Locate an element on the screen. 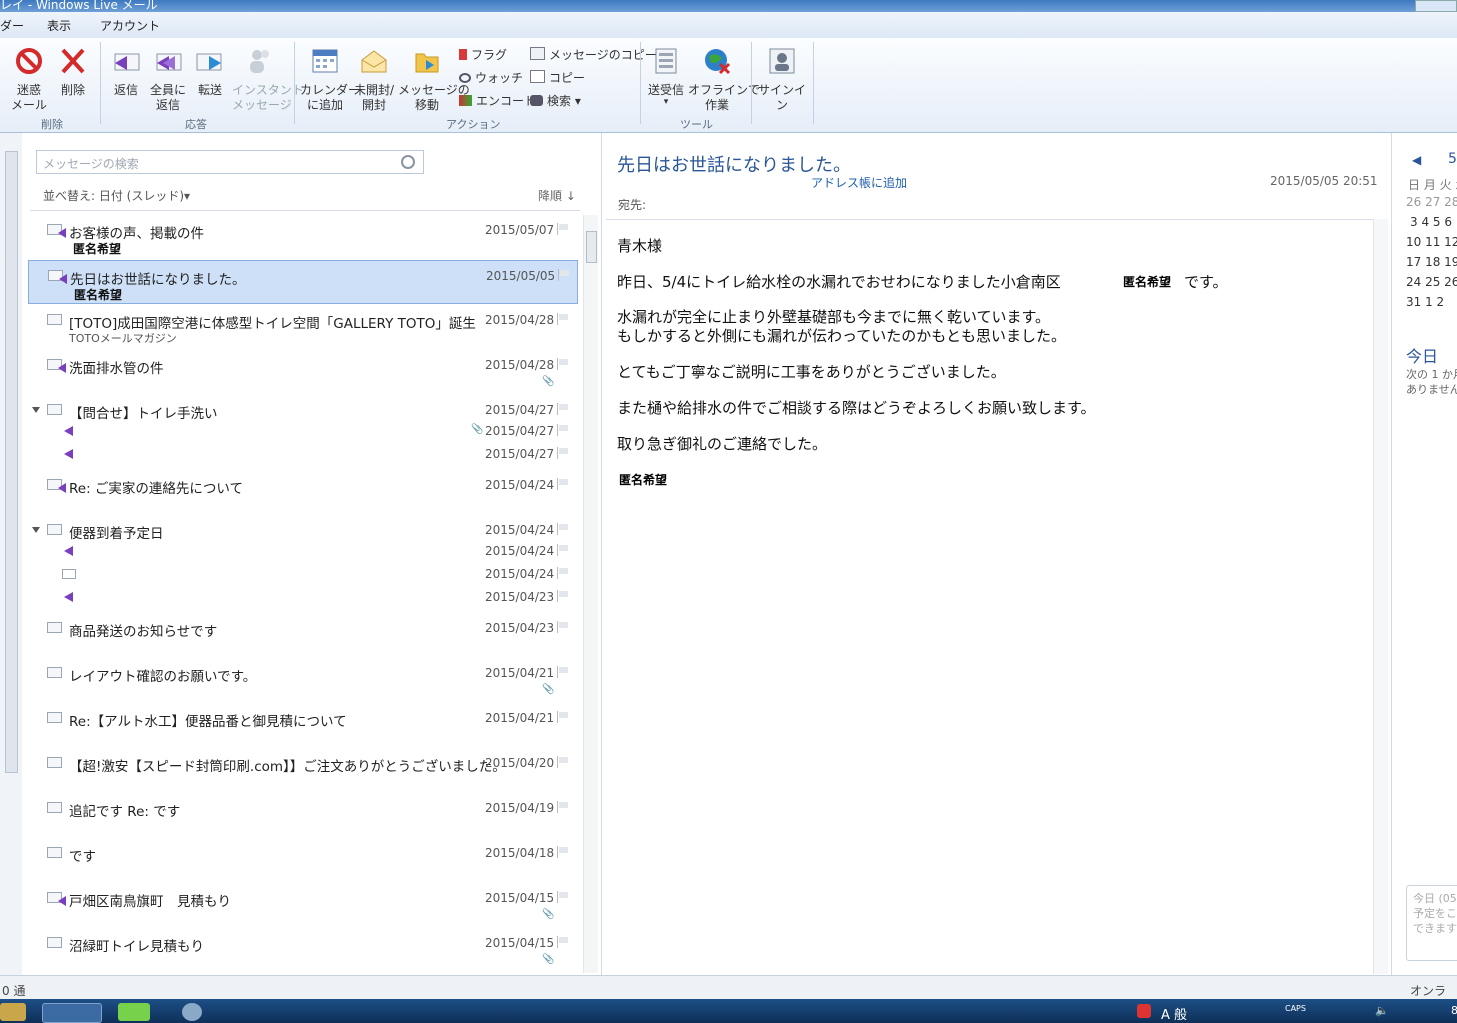  app-icon is located at coordinates (134, 1012).